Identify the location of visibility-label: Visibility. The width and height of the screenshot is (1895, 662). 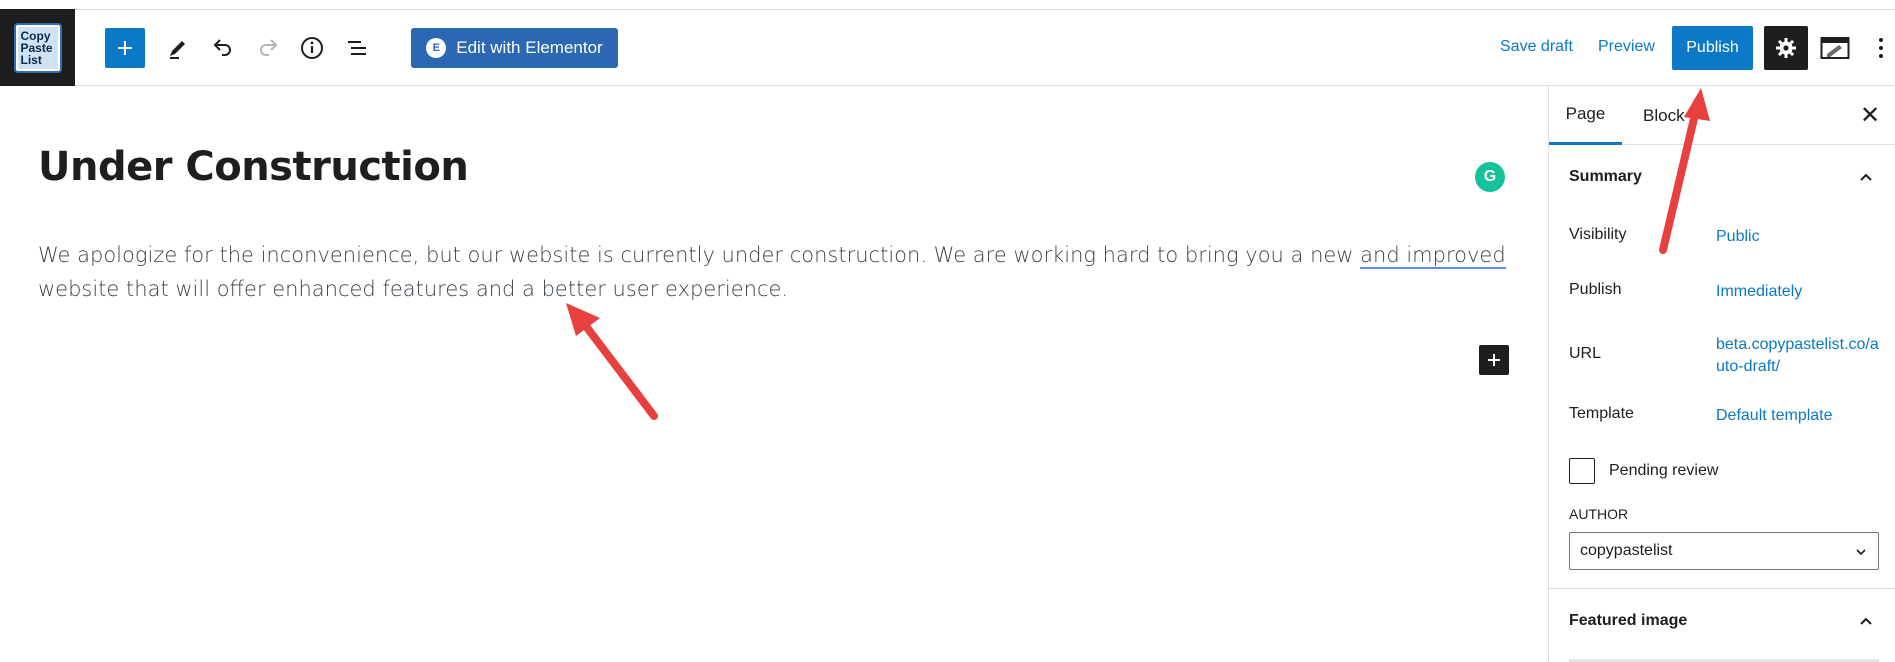
(1598, 234).